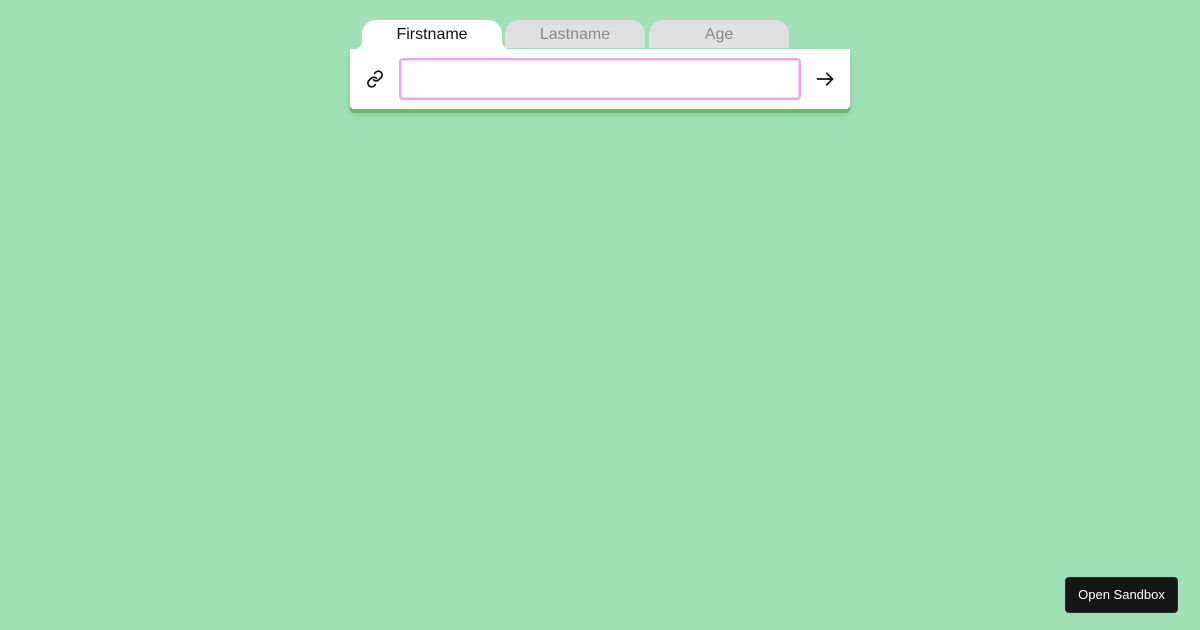 This screenshot has width=1200, height=630. I want to click on input-widget: Firstname Lastname Age, so click(600, 64).